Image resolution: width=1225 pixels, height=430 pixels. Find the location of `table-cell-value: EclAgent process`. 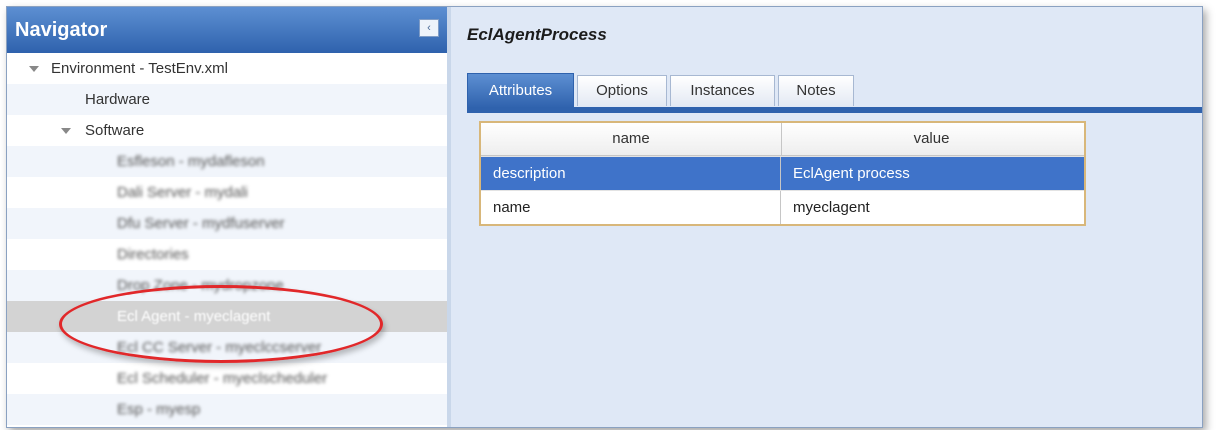

table-cell-value: EclAgent process is located at coordinates (930, 173).